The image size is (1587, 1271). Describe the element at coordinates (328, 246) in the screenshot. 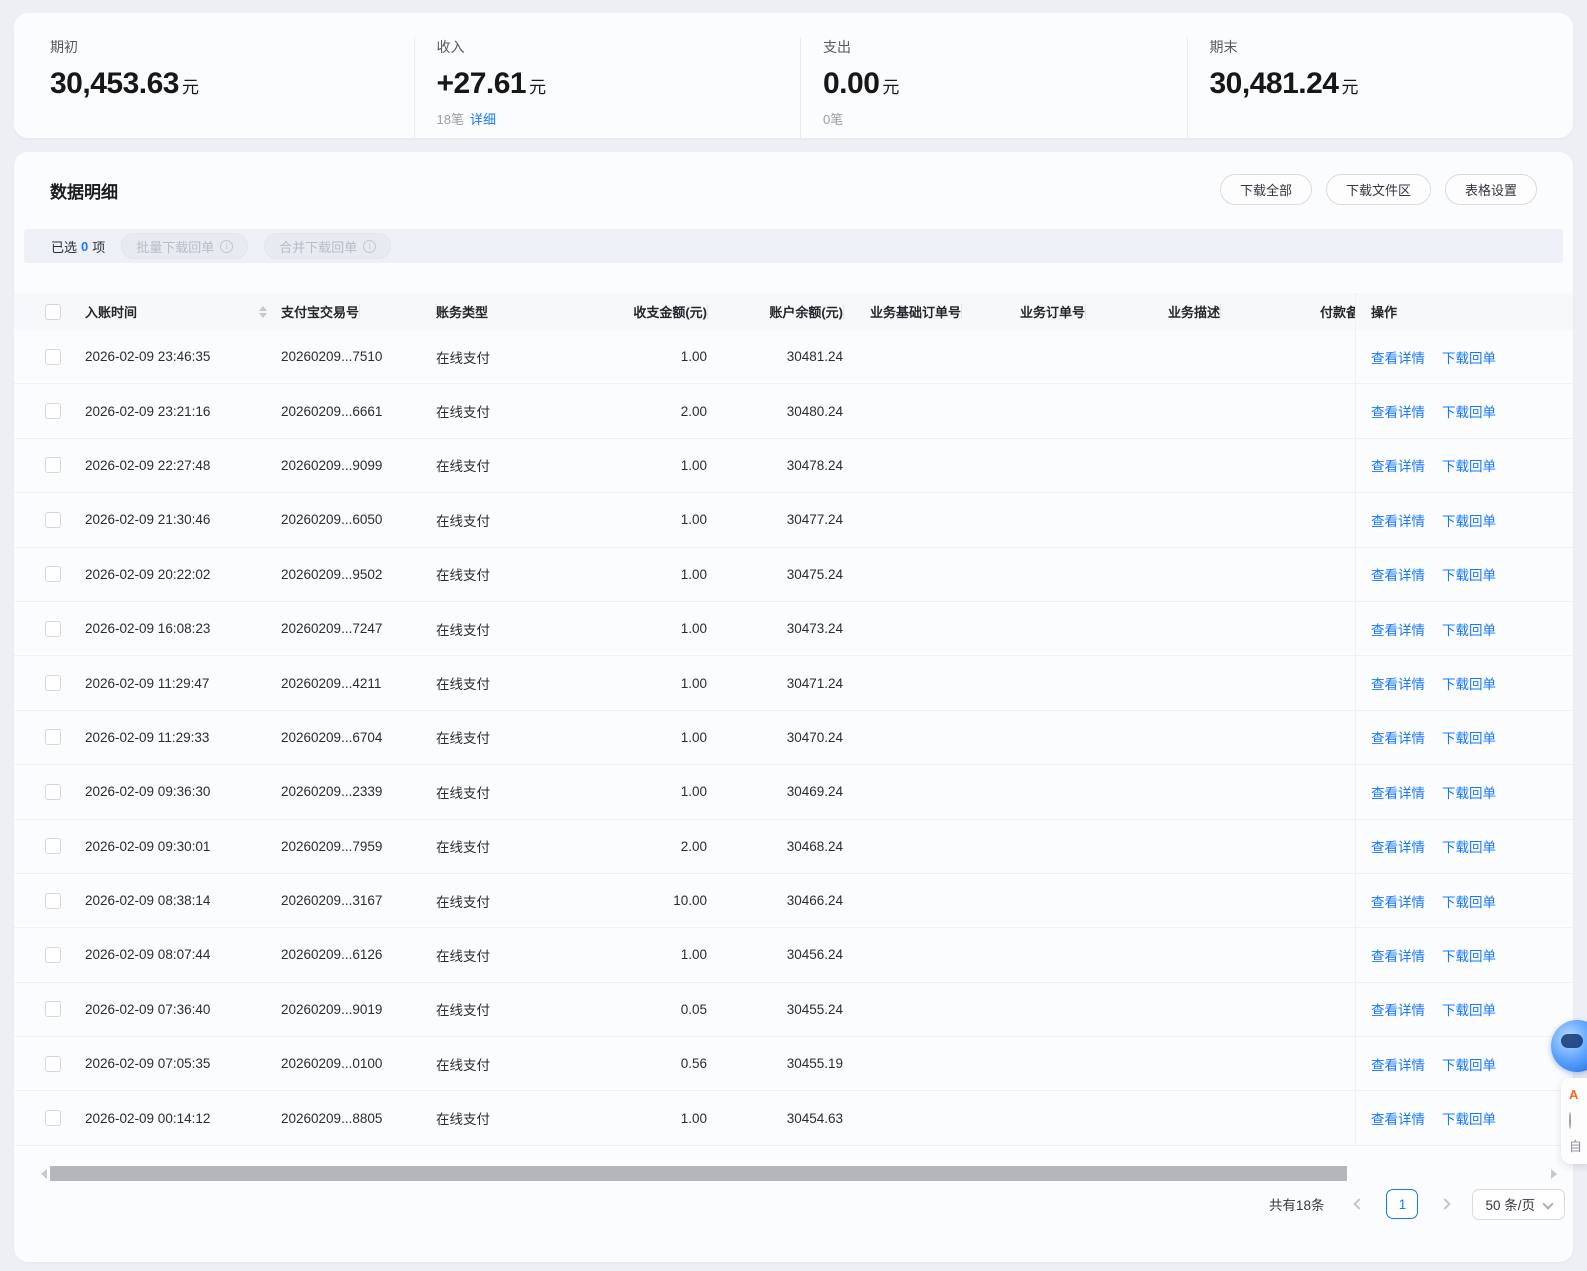

I see `merge-download-button: 合并下载回单 i` at that location.